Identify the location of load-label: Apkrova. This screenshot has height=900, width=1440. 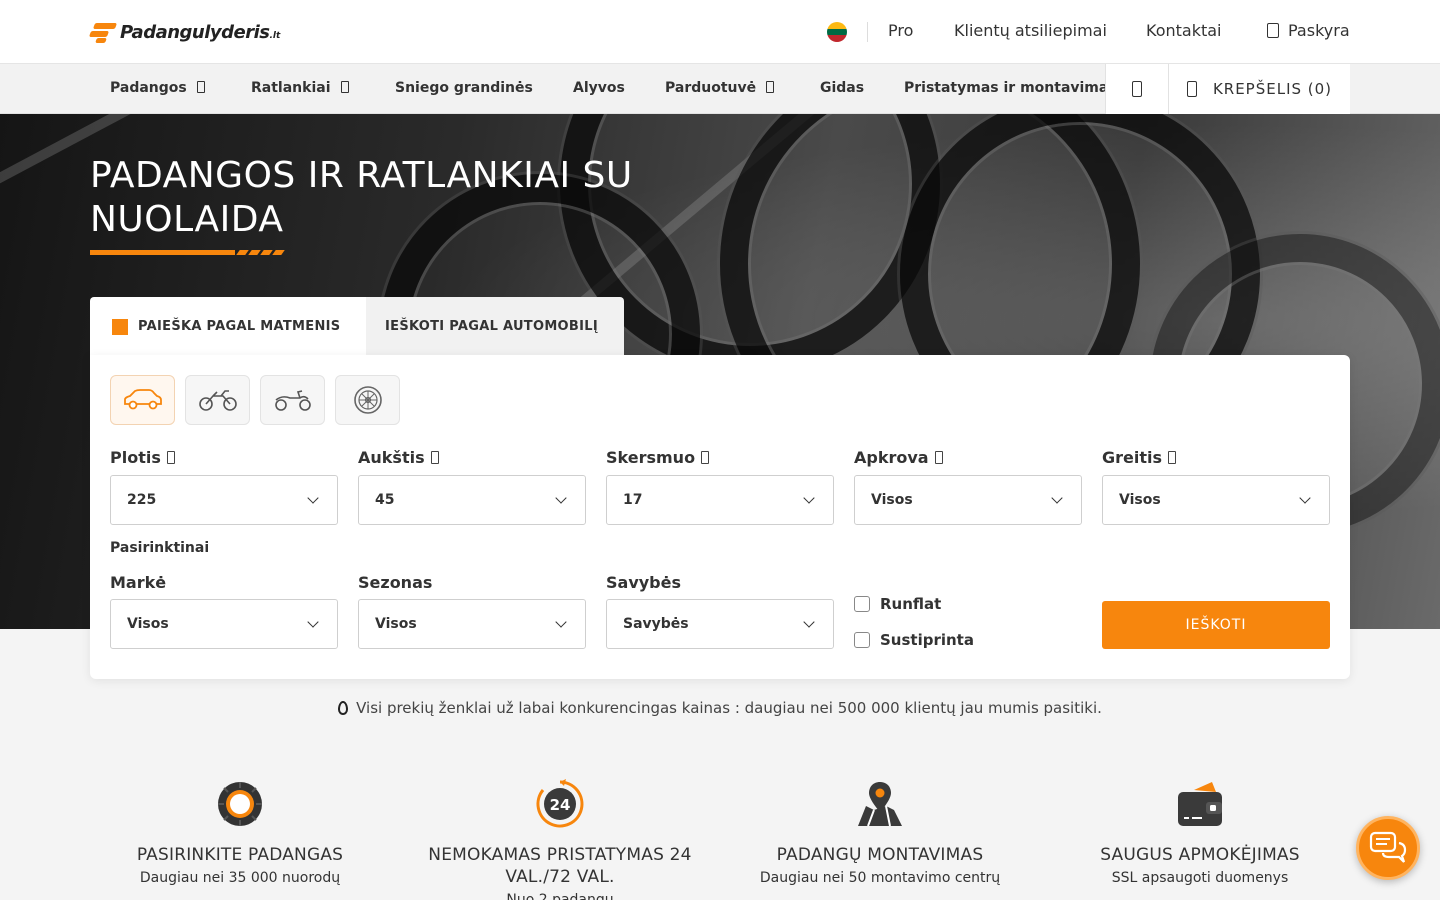
(898, 457).